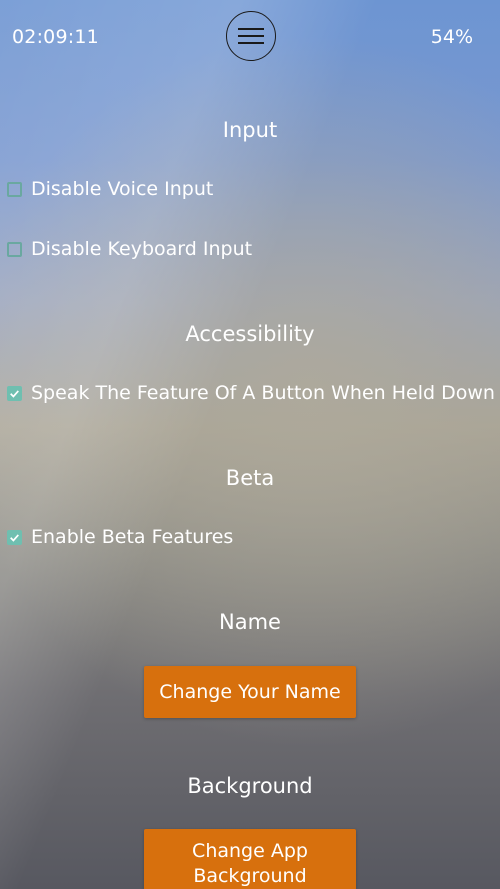  Describe the element at coordinates (250, 478) in the screenshot. I see `section-title-beta: Beta` at that location.